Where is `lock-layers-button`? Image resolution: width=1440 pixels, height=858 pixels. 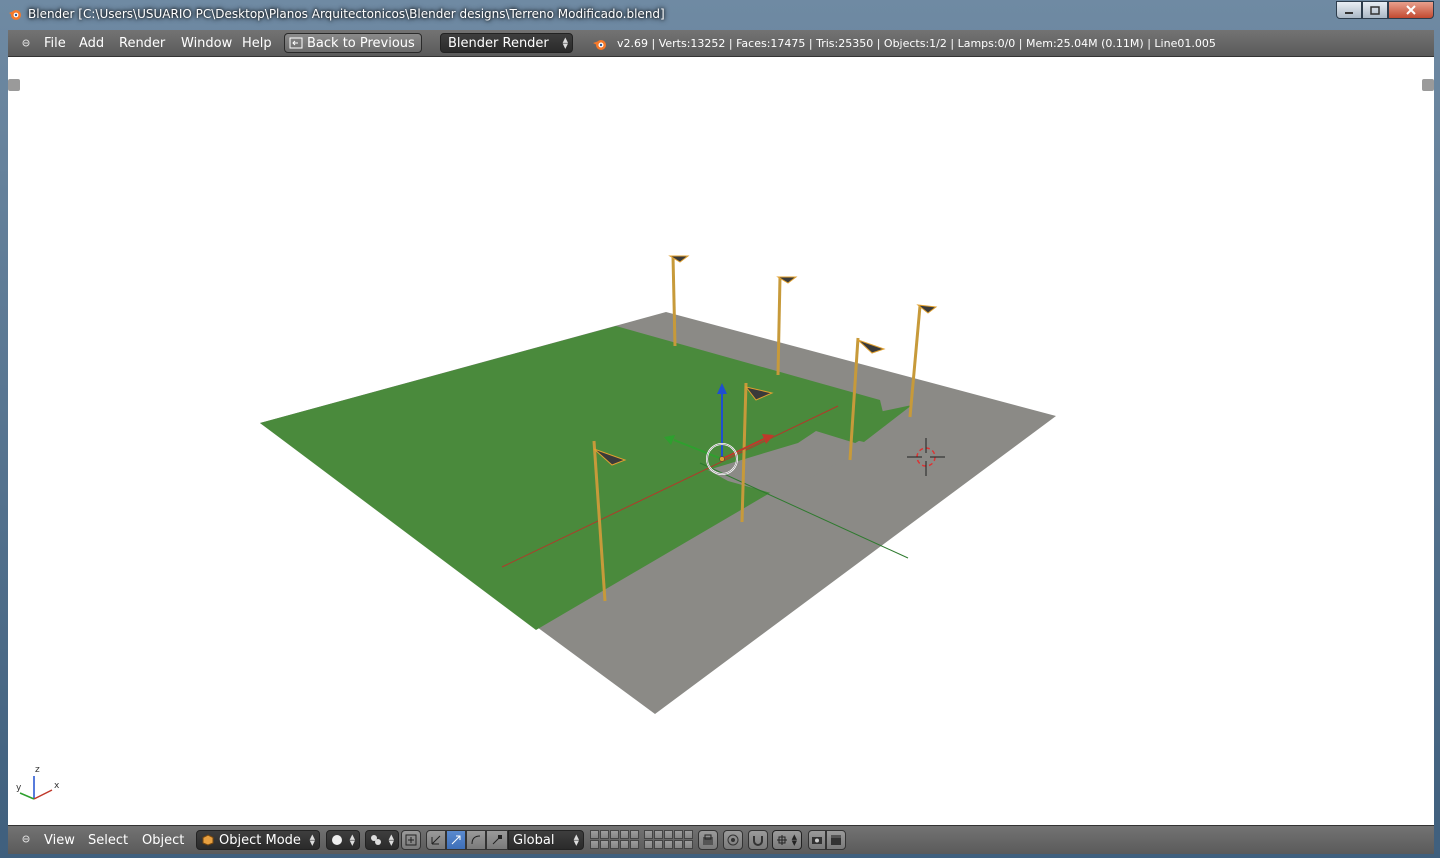 lock-layers-button is located at coordinates (708, 840).